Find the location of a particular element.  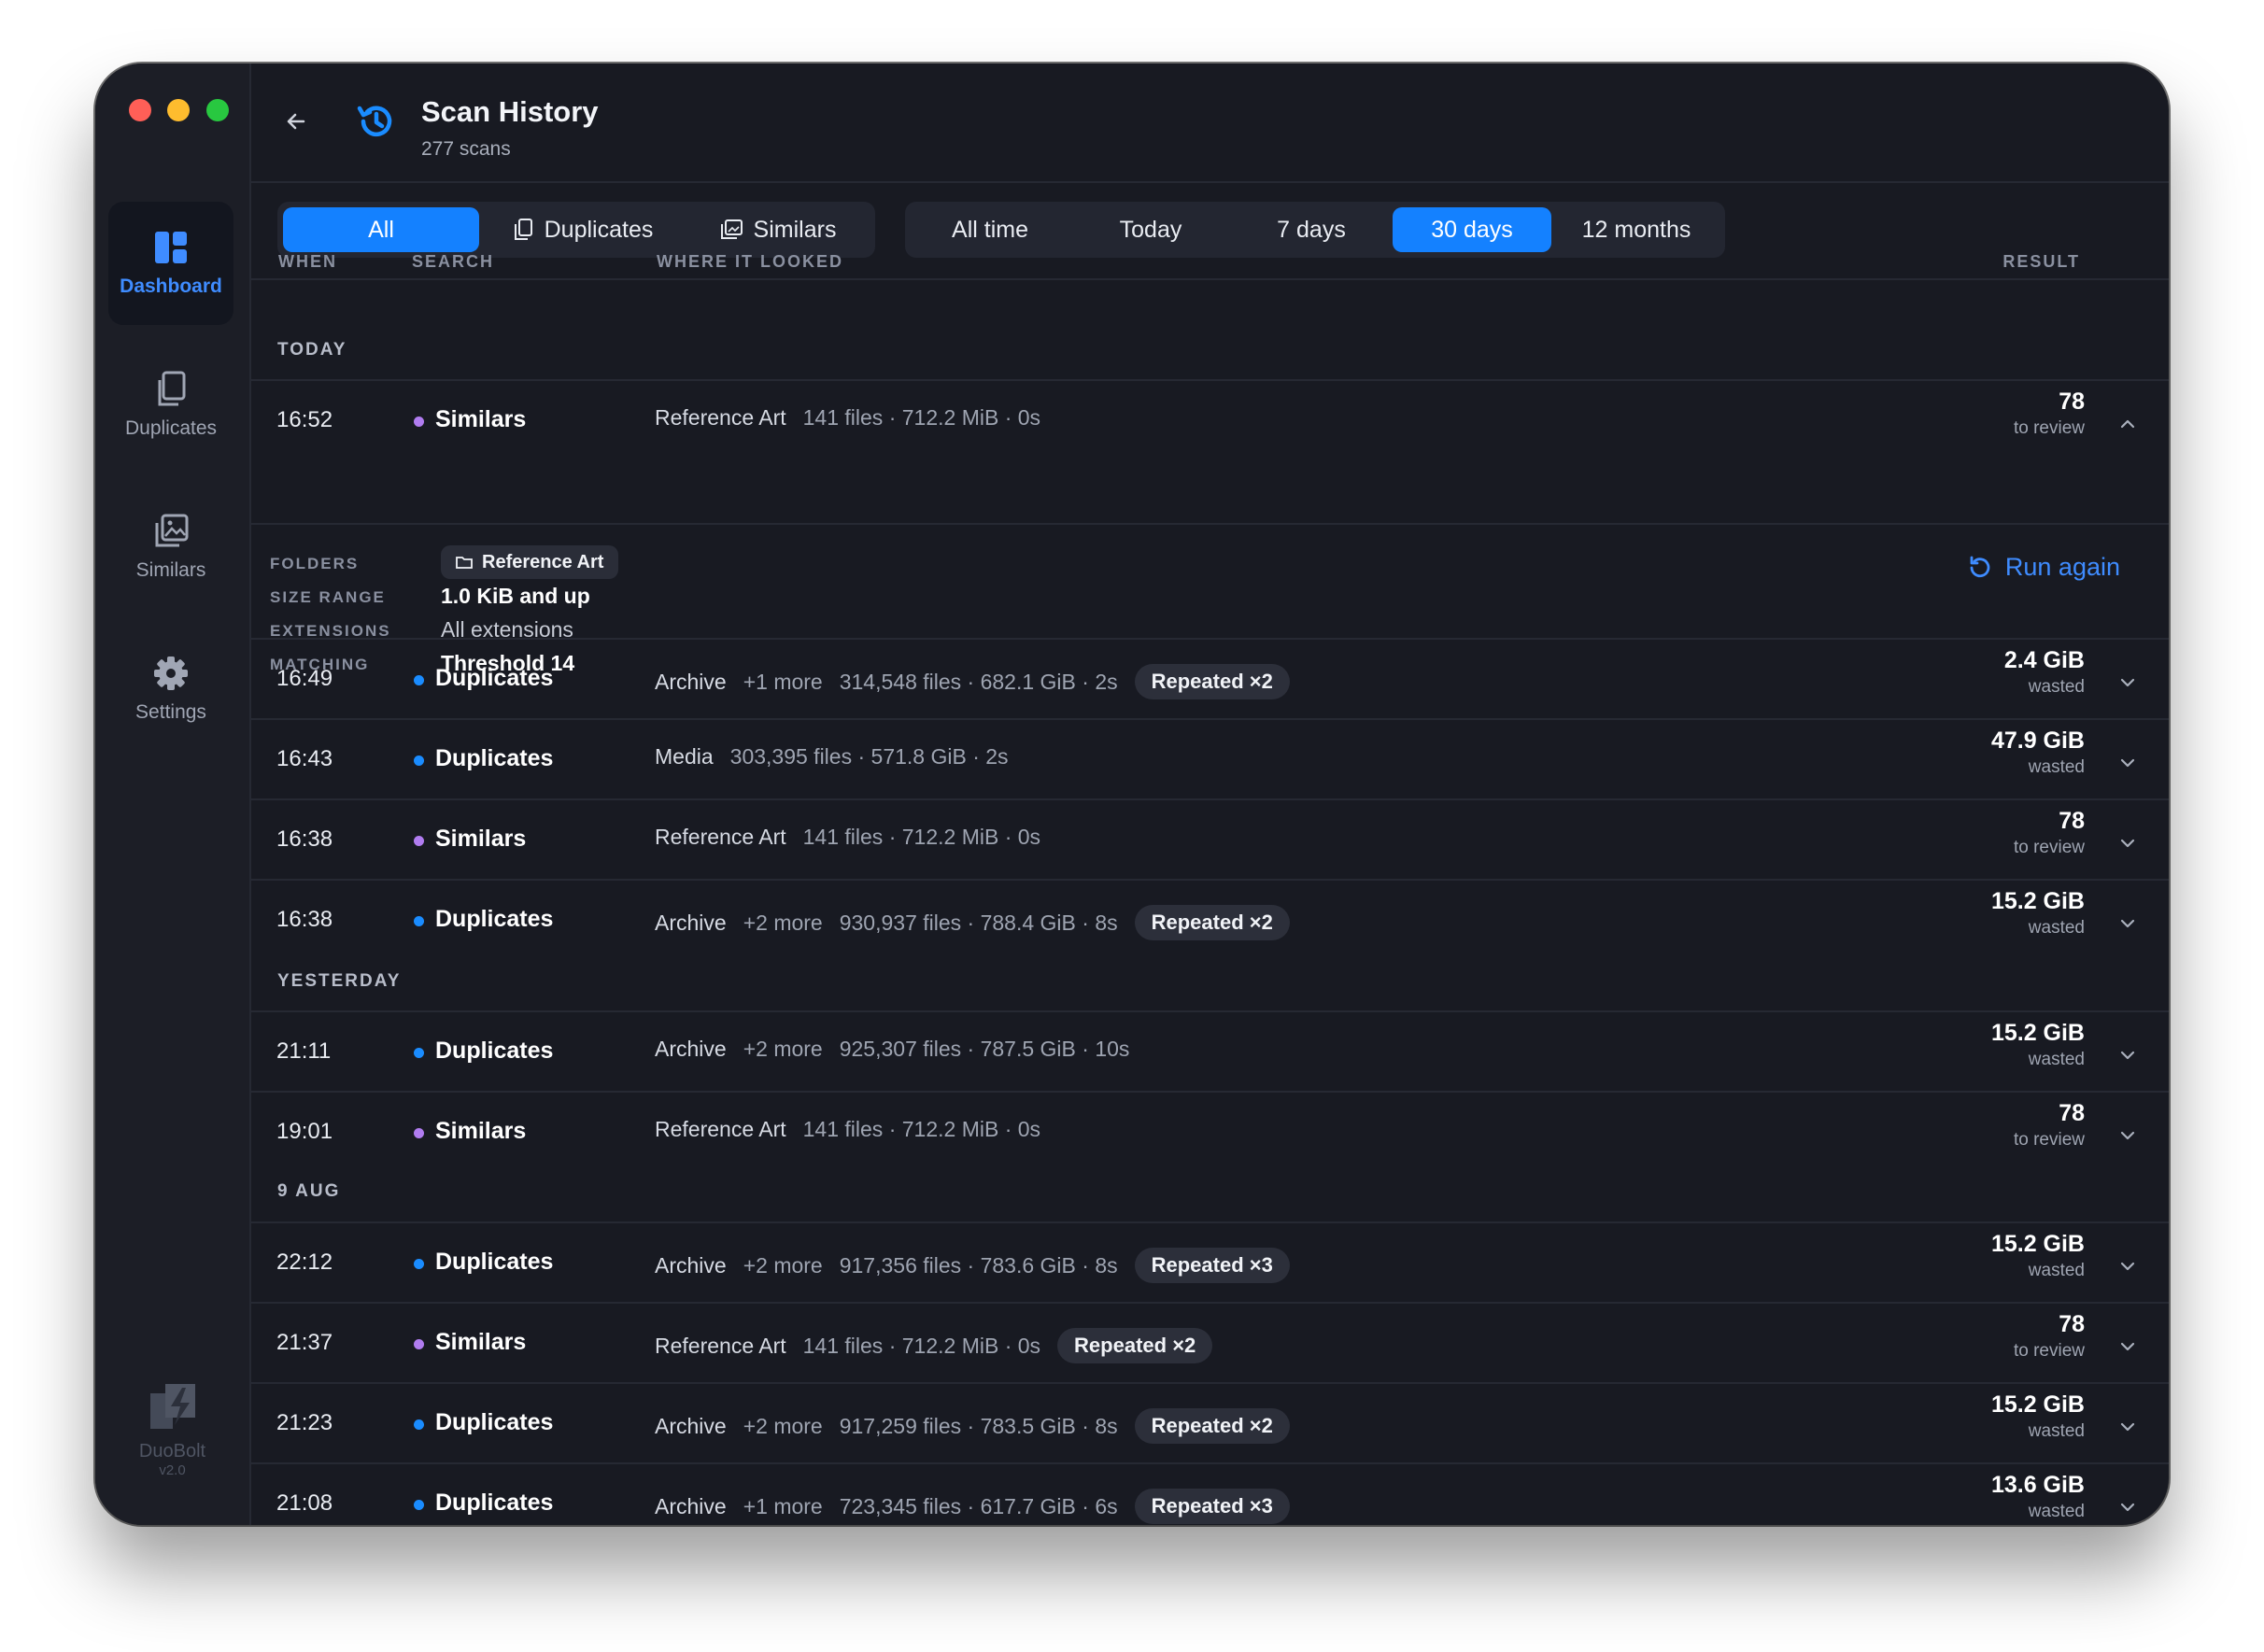

row-time: 21:11 is located at coordinates (304, 1051).